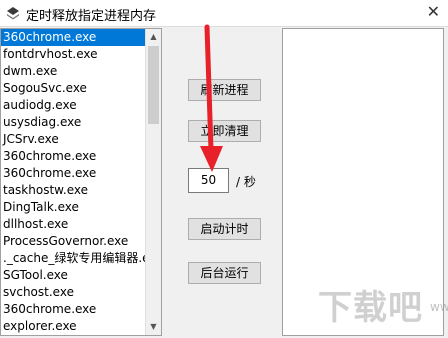 Image resolution: width=448 pixels, height=338 pixels. What do you see at coordinates (208, 180) in the screenshot?
I see `interval-input: 50` at bounding box center [208, 180].